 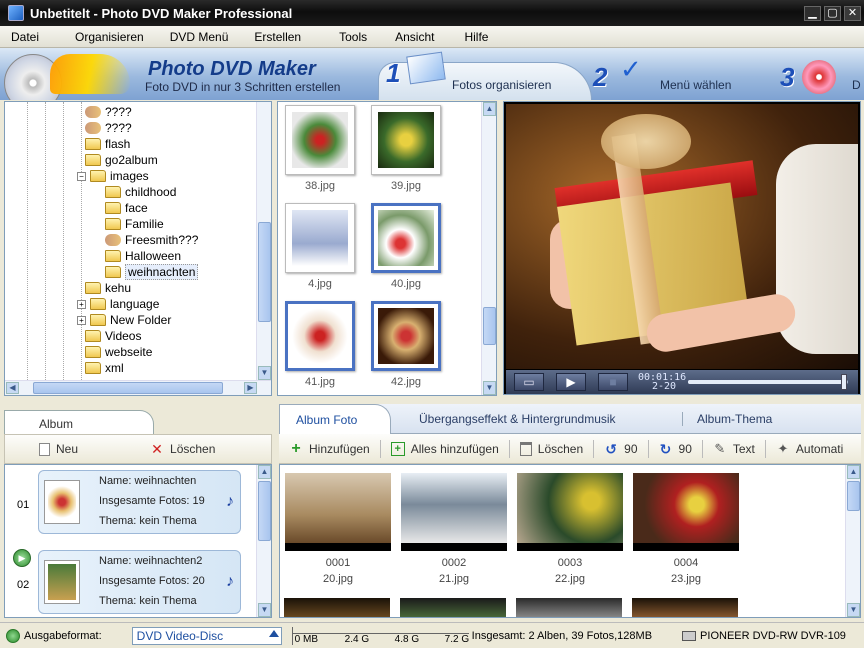 I want to click on tree-scroll-left: ◀, so click(x=12, y=388).